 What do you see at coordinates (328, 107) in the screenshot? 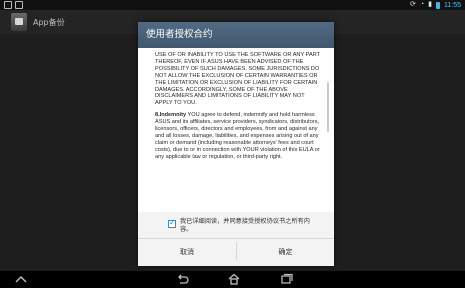
I see `scrollbar` at bounding box center [328, 107].